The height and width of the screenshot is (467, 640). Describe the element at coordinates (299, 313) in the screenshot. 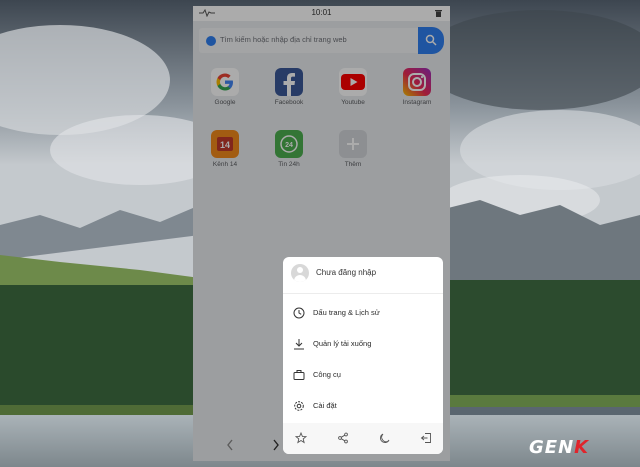

I see `clock-icon` at that location.